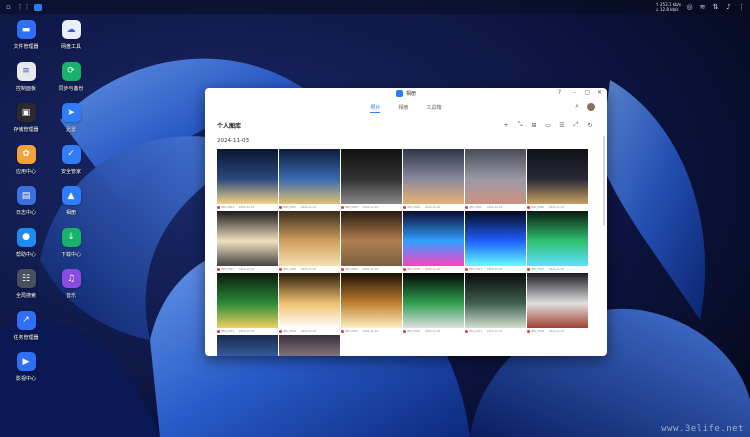 The height and width of the screenshot is (437, 750). Describe the element at coordinates (433, 179) in the screenshot. I see `photo-thumbnail: IMG_0004 2024-11-03` at that location.